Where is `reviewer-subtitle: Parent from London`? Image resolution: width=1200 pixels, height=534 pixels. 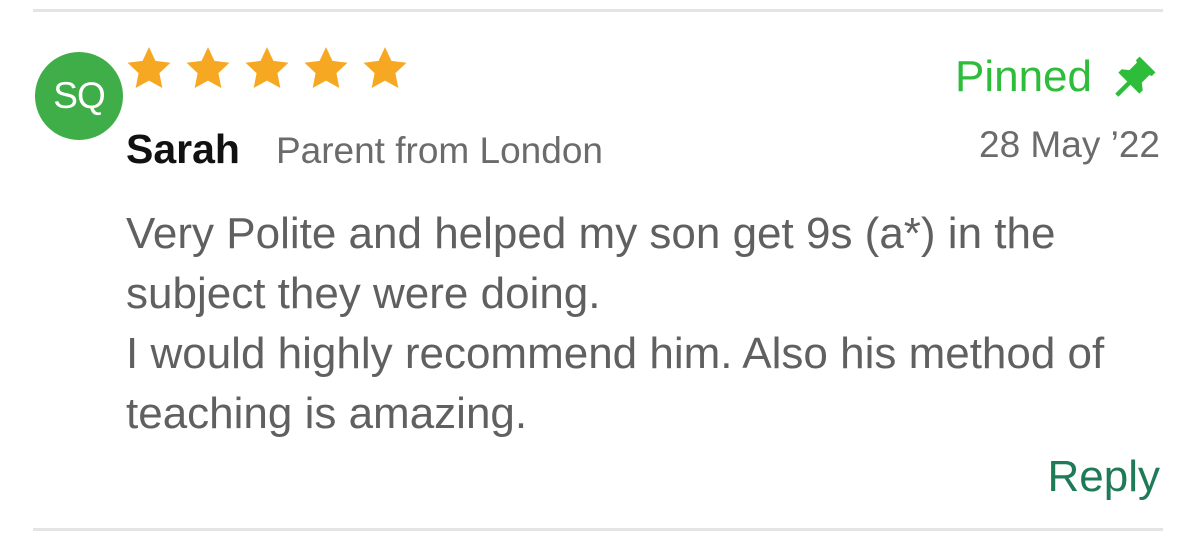 reviewer-subtitle: Parent from London is located at coordinates (439, 150).